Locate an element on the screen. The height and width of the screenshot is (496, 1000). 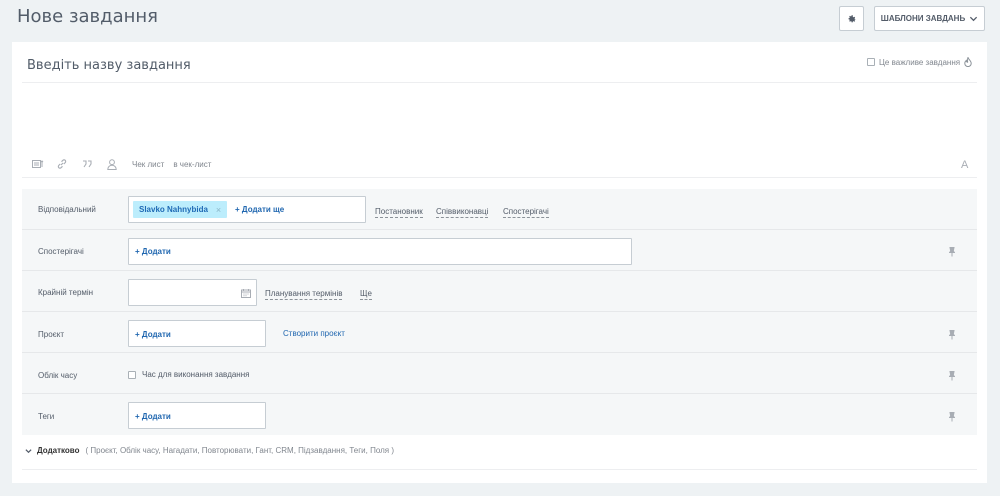
important-toggle: Це важливе завдання is located at coordinates (919, 62).